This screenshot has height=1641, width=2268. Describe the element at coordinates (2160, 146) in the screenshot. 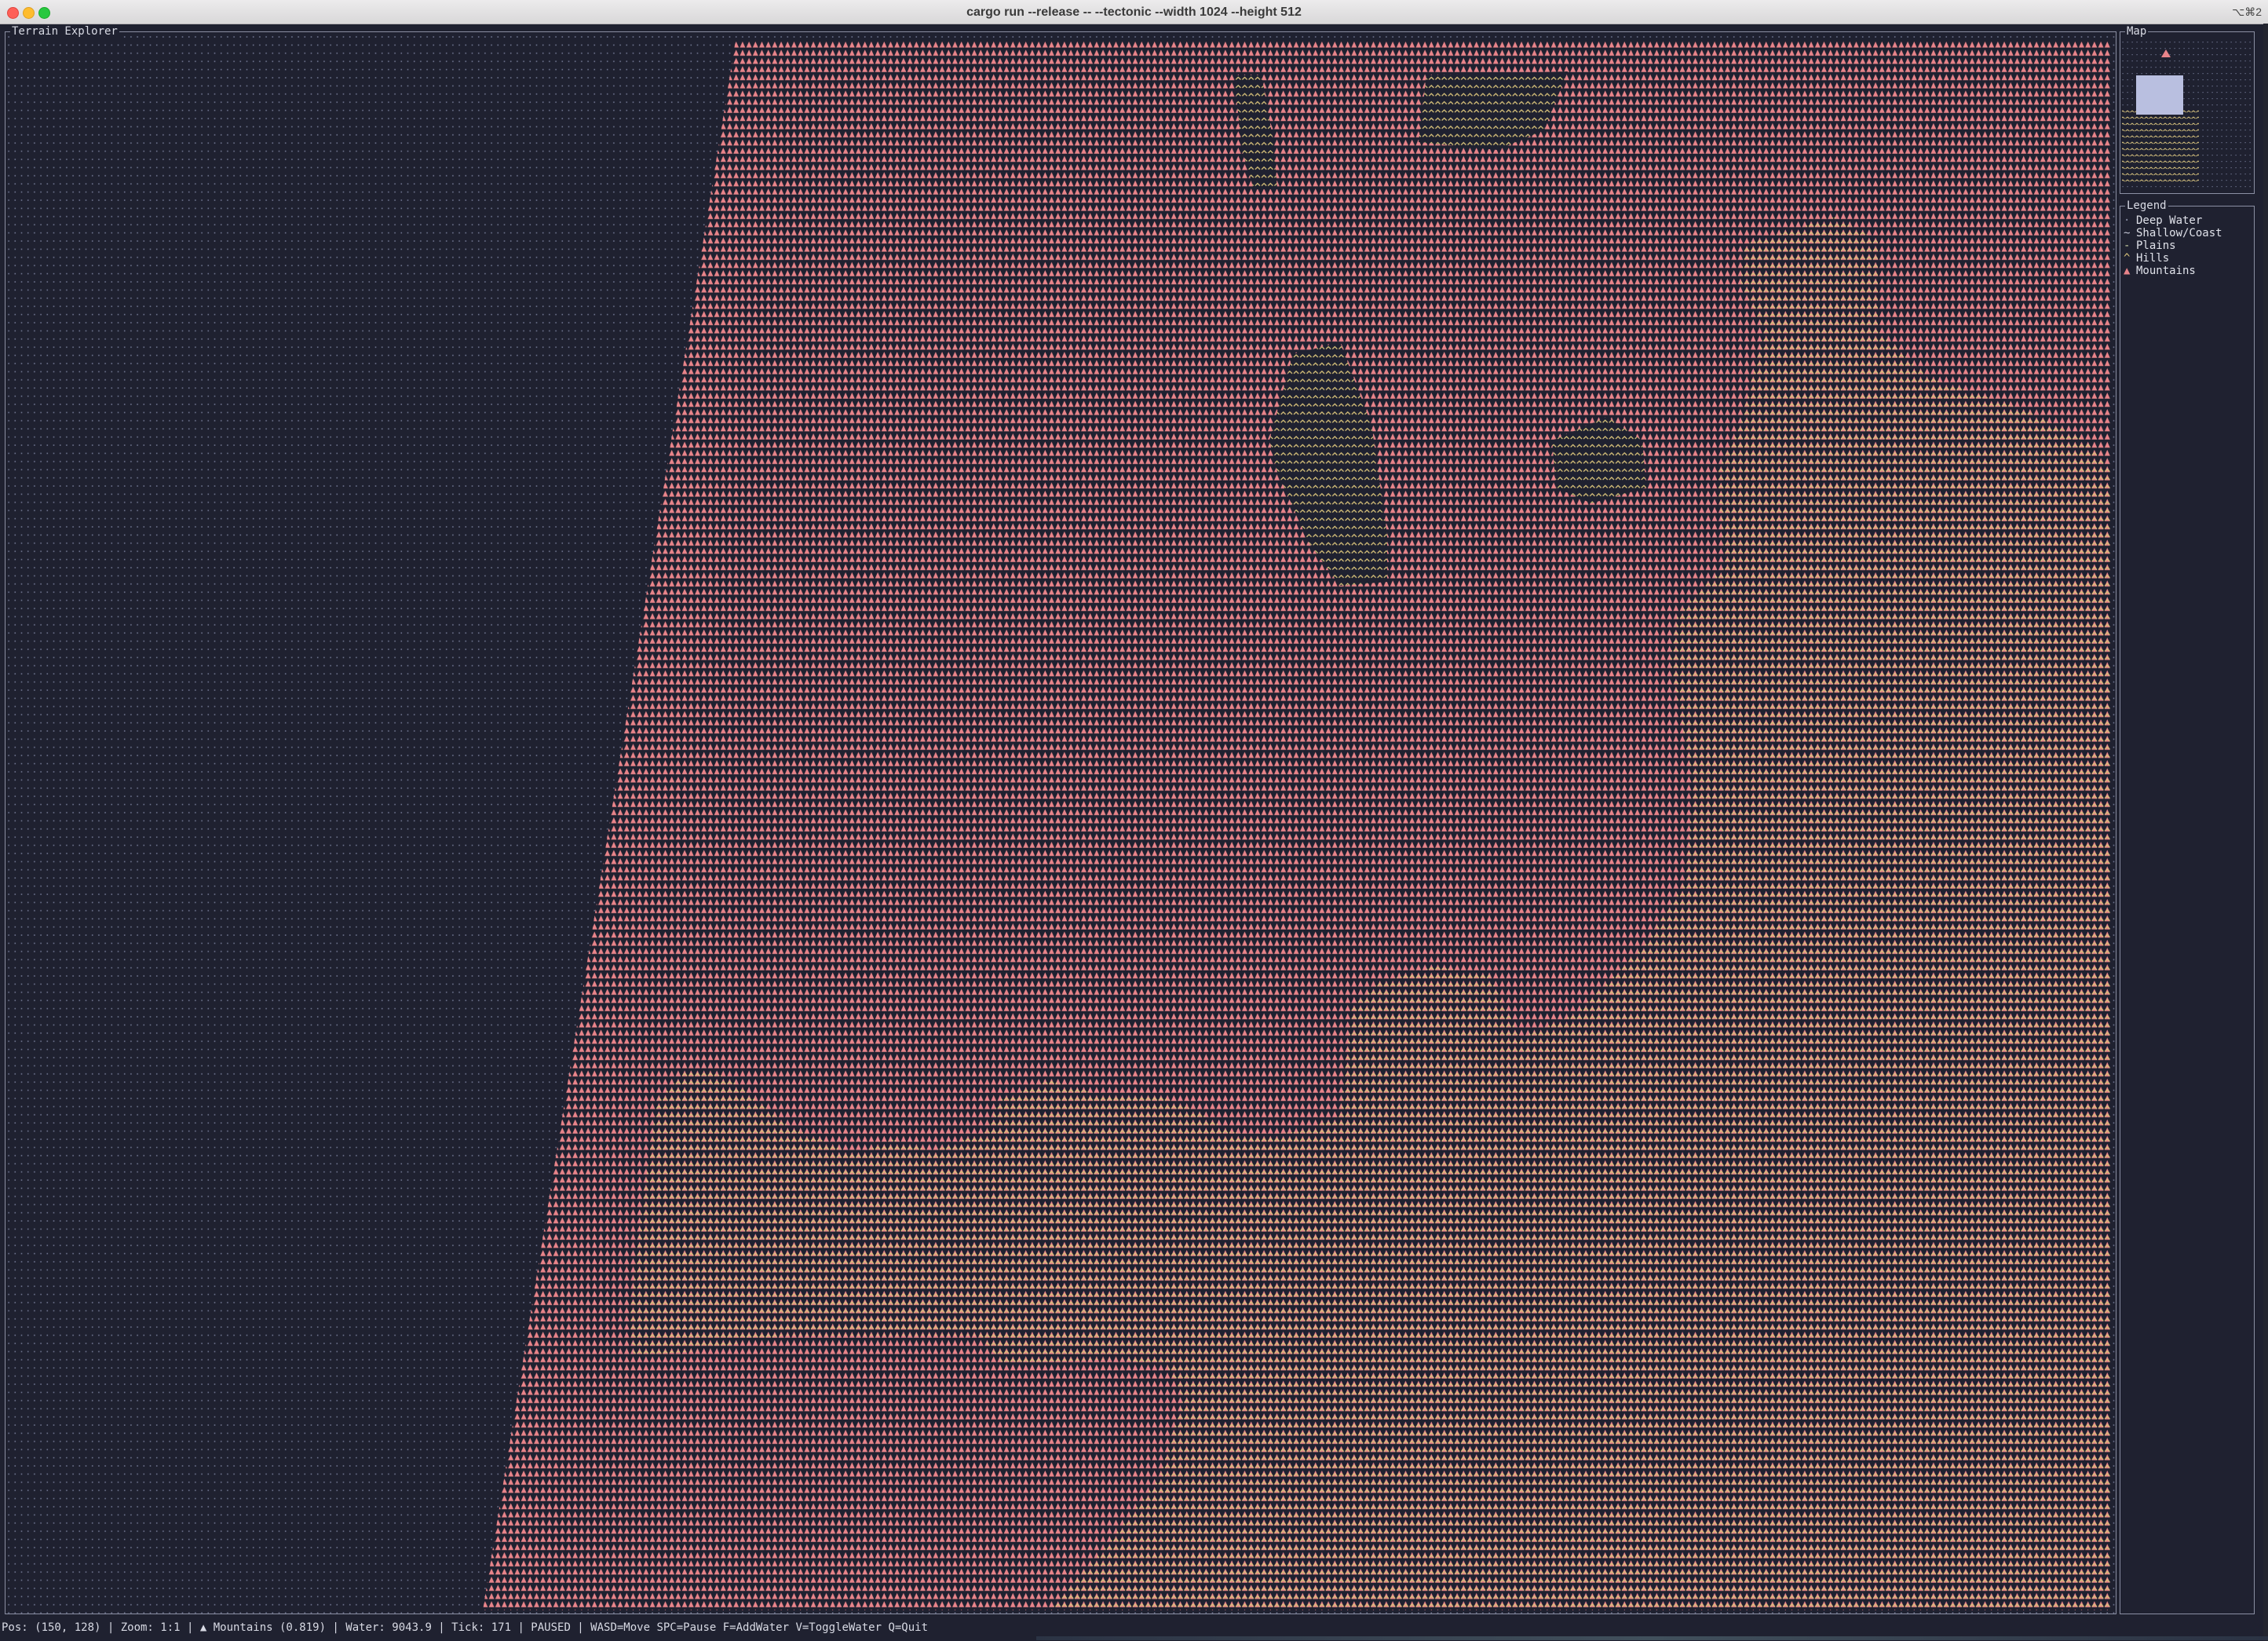

I see `minimap-hills` at that location.